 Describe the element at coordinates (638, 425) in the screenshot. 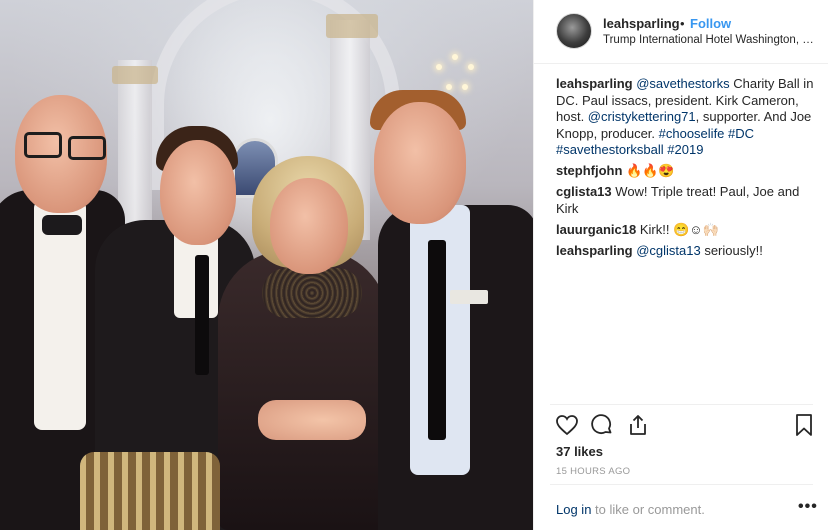

I see `share-icon` at that location.